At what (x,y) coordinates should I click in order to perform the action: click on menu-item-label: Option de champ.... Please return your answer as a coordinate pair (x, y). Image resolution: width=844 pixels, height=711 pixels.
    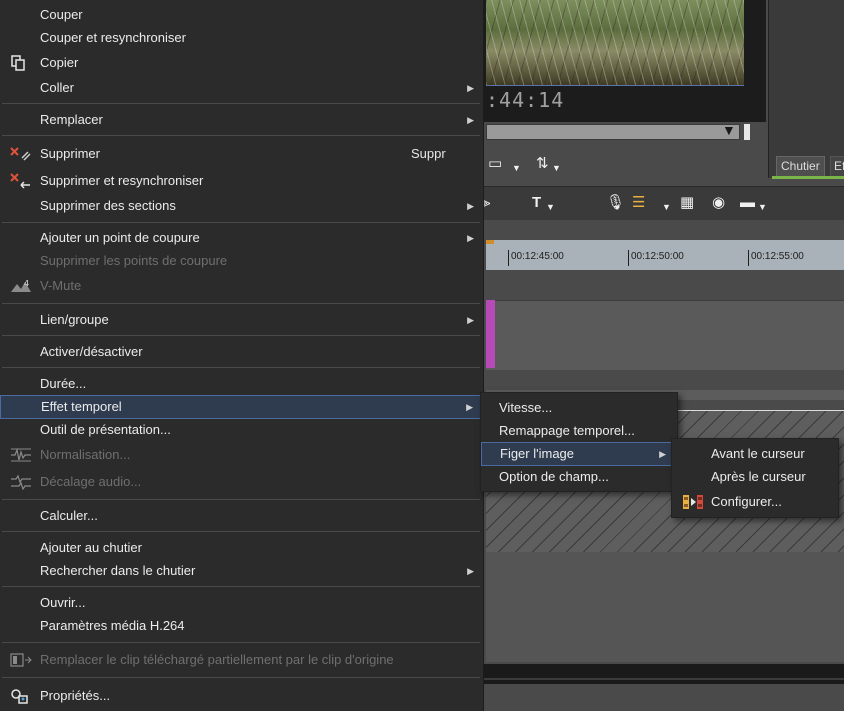
    Looking at the image, I should click on (554, 476).